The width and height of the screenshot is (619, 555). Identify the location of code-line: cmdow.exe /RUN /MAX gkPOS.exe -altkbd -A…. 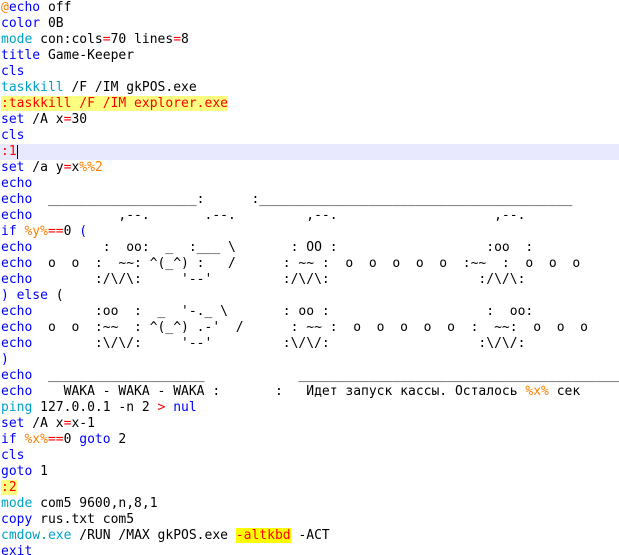
(309, 536).